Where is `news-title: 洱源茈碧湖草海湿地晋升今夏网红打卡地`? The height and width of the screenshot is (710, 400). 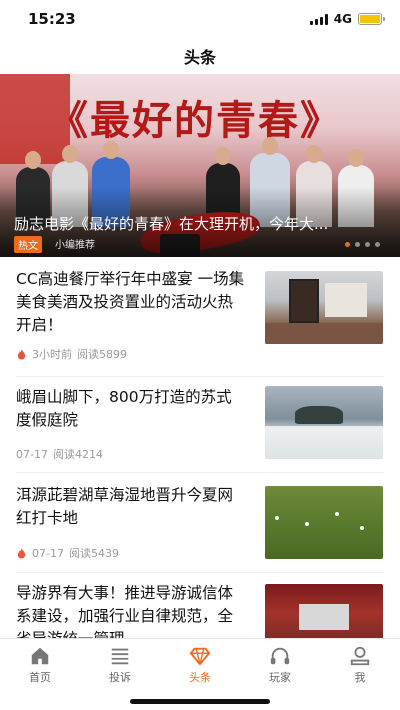 news-title: 洱源茈碧湖草海湿地晋升今夏网红打卡地 is located at coordinates (125, 506).